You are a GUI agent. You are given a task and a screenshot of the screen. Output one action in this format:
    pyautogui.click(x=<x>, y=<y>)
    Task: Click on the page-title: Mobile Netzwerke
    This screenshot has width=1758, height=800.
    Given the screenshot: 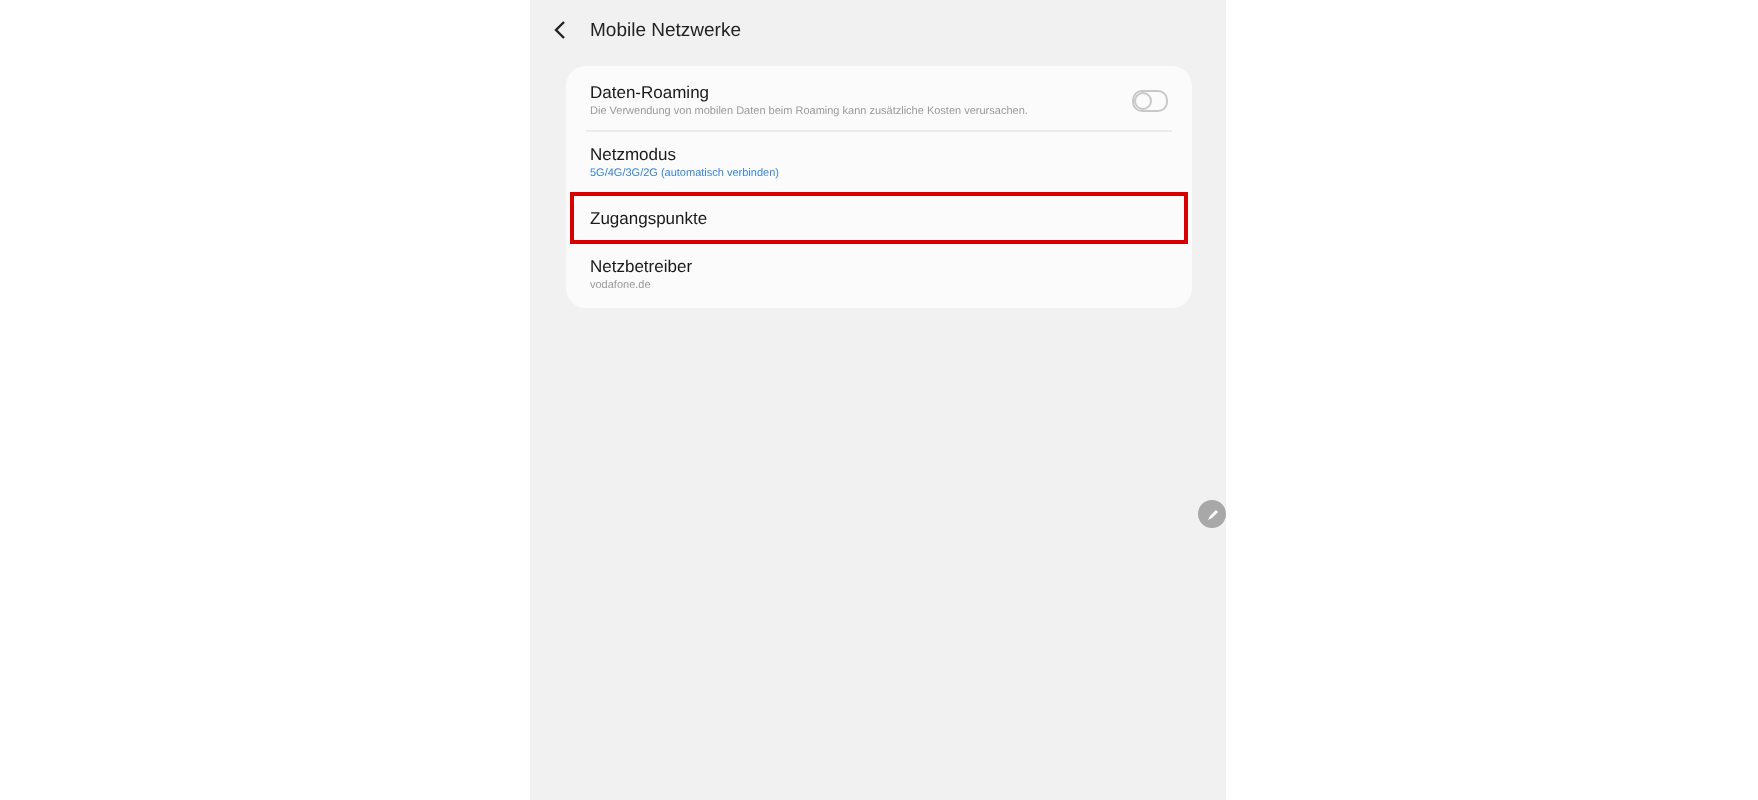 What is the action you would take?
    pyautogui.click(x=665, y=30)
    